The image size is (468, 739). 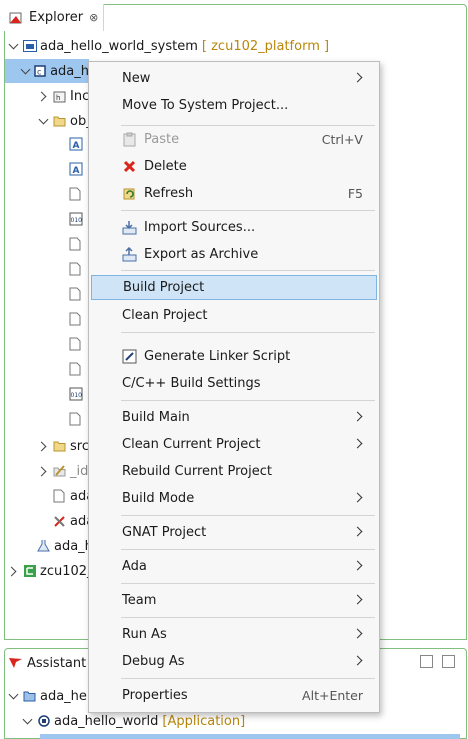 What do you see at coordinates (60, 471) in the screenshot?
I see `ide-folder-icon` at bounding box center [60, 471].